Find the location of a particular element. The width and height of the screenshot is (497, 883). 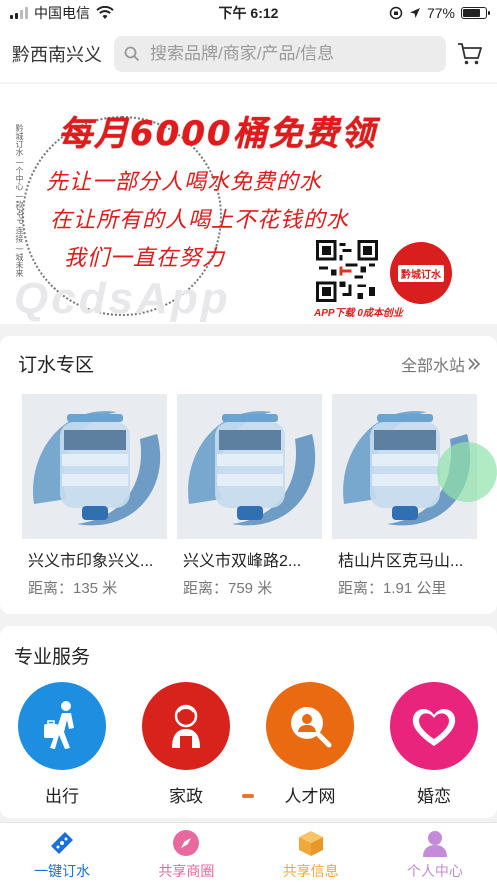

status-bar: 中国电信 下午 6:12 77% is located at coordinates (248, 13).